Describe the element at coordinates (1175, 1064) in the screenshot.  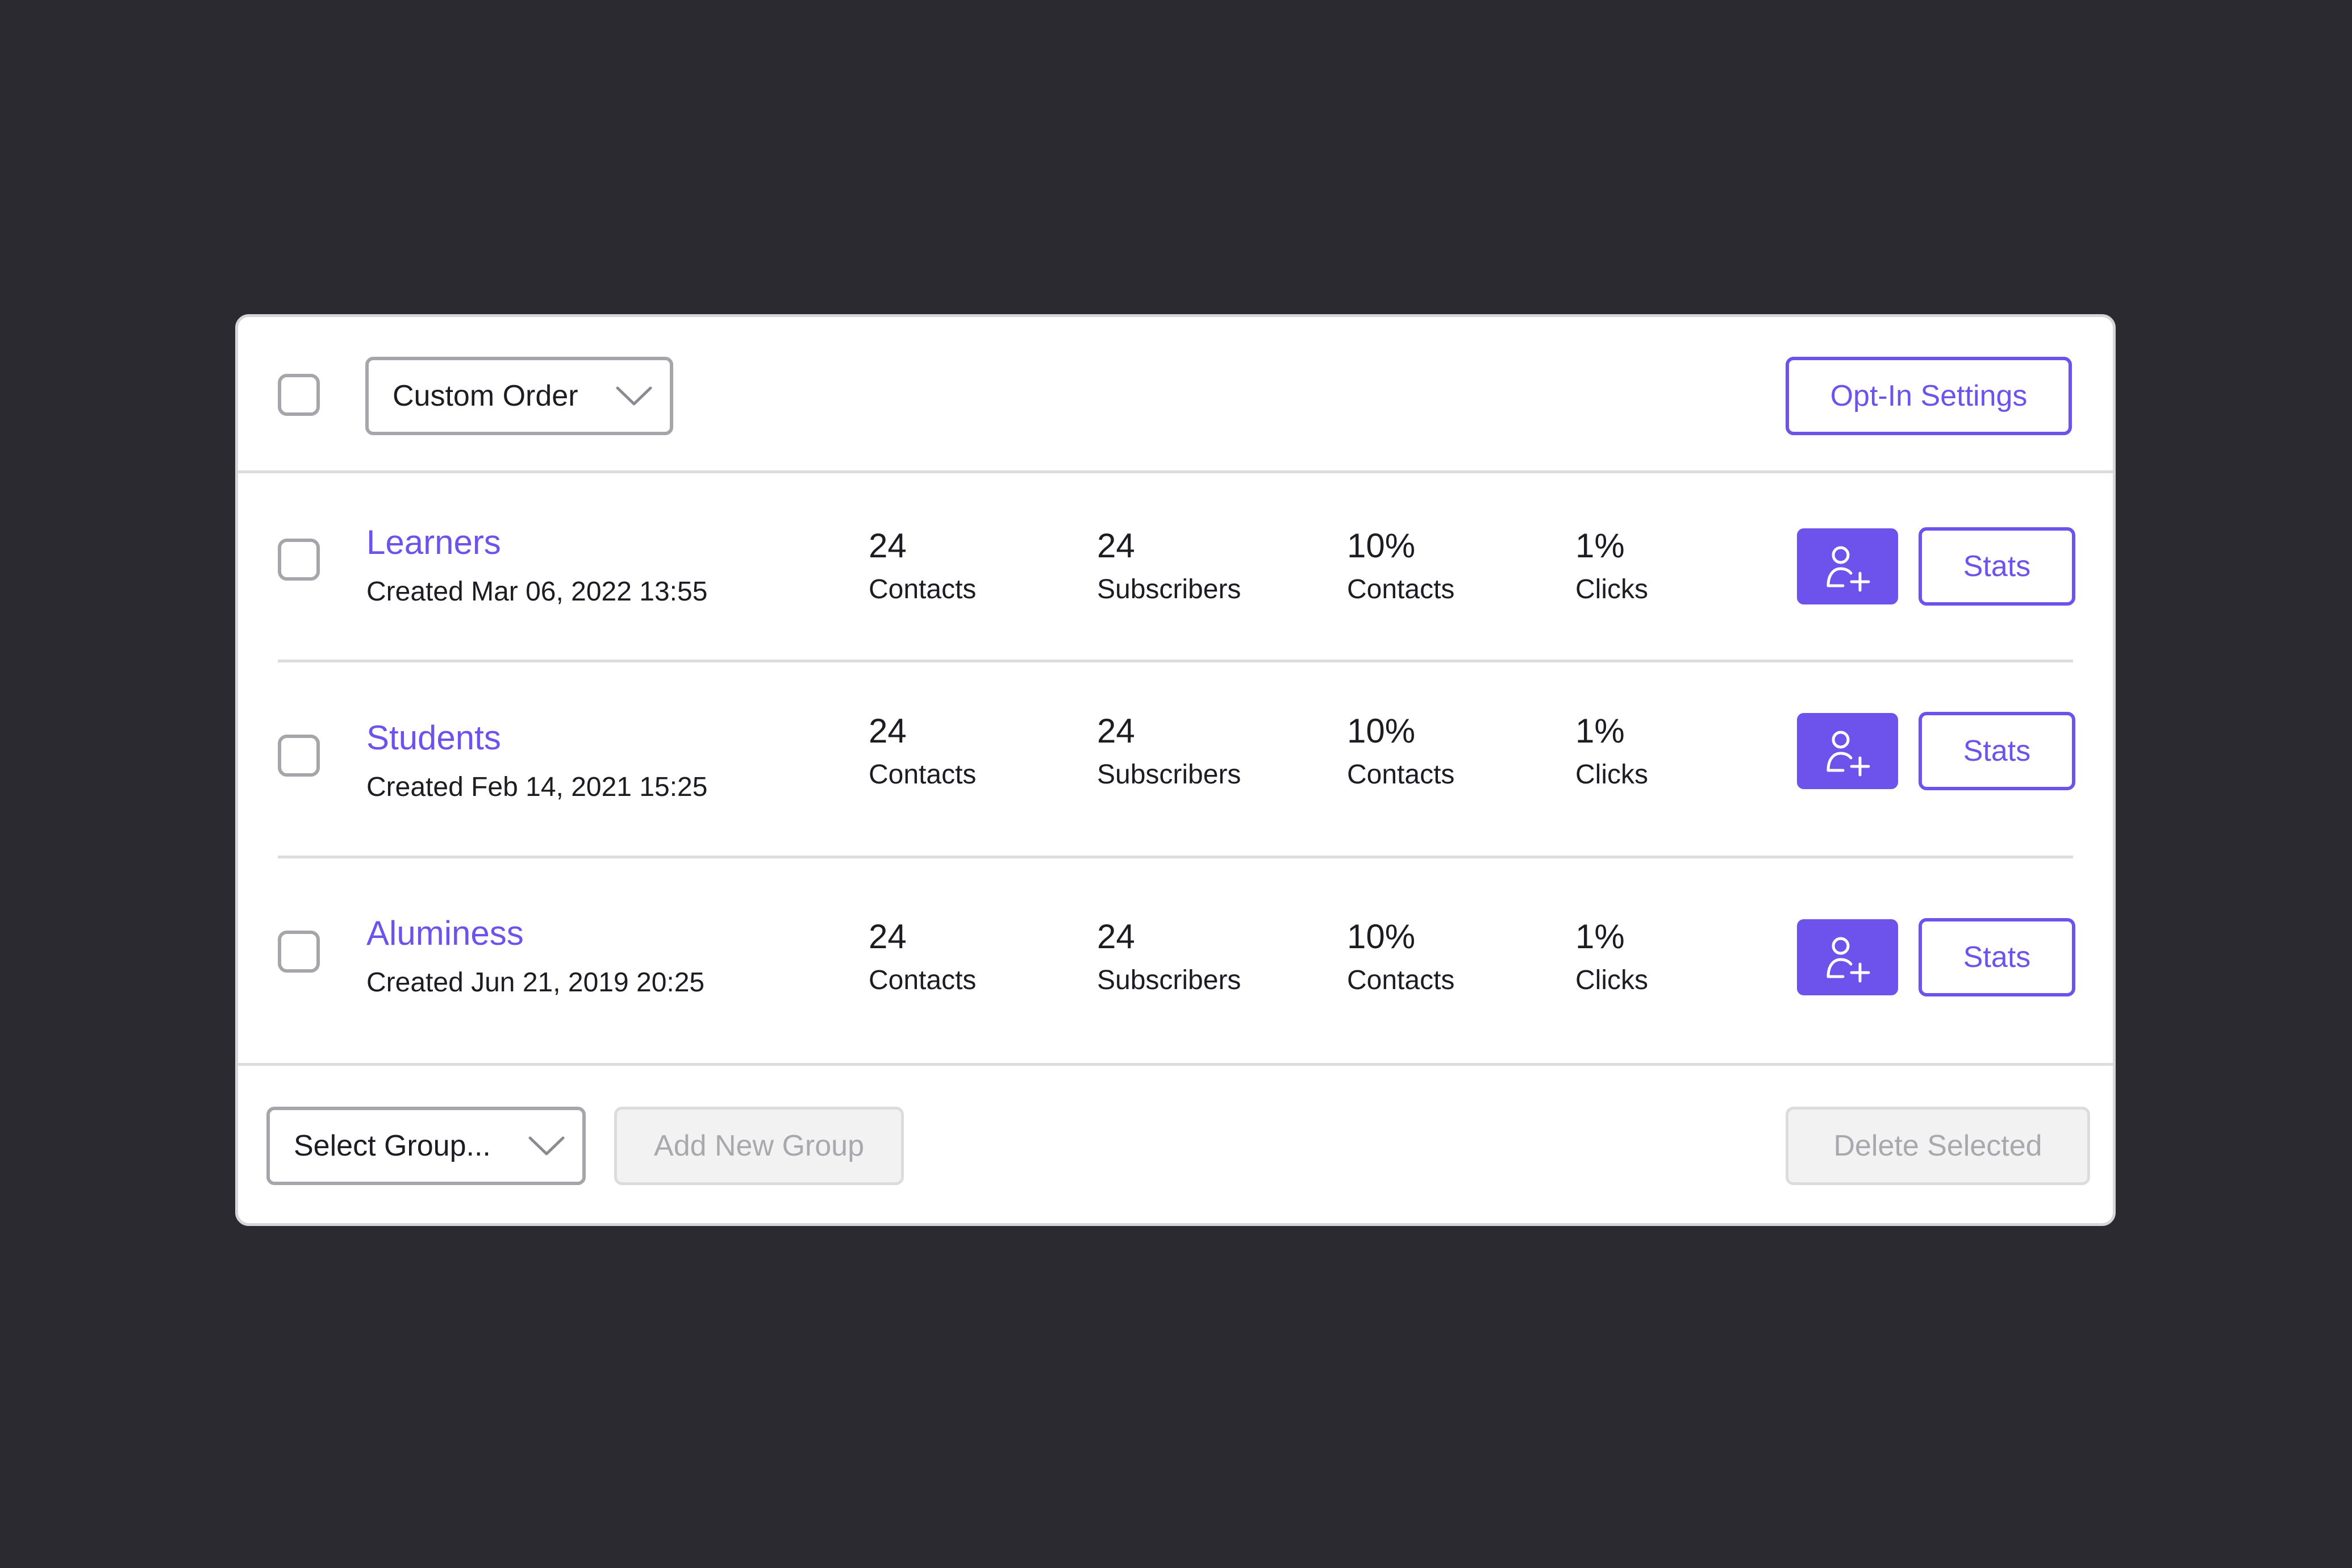
I see `footer-divider` at that location.